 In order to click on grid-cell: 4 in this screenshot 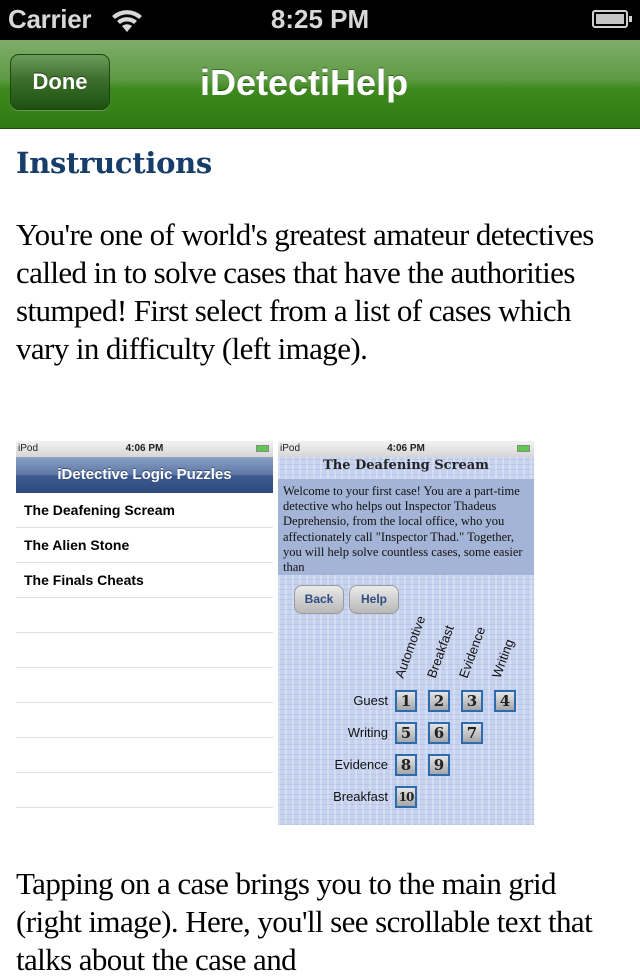, I will do `click(505, 701)`.